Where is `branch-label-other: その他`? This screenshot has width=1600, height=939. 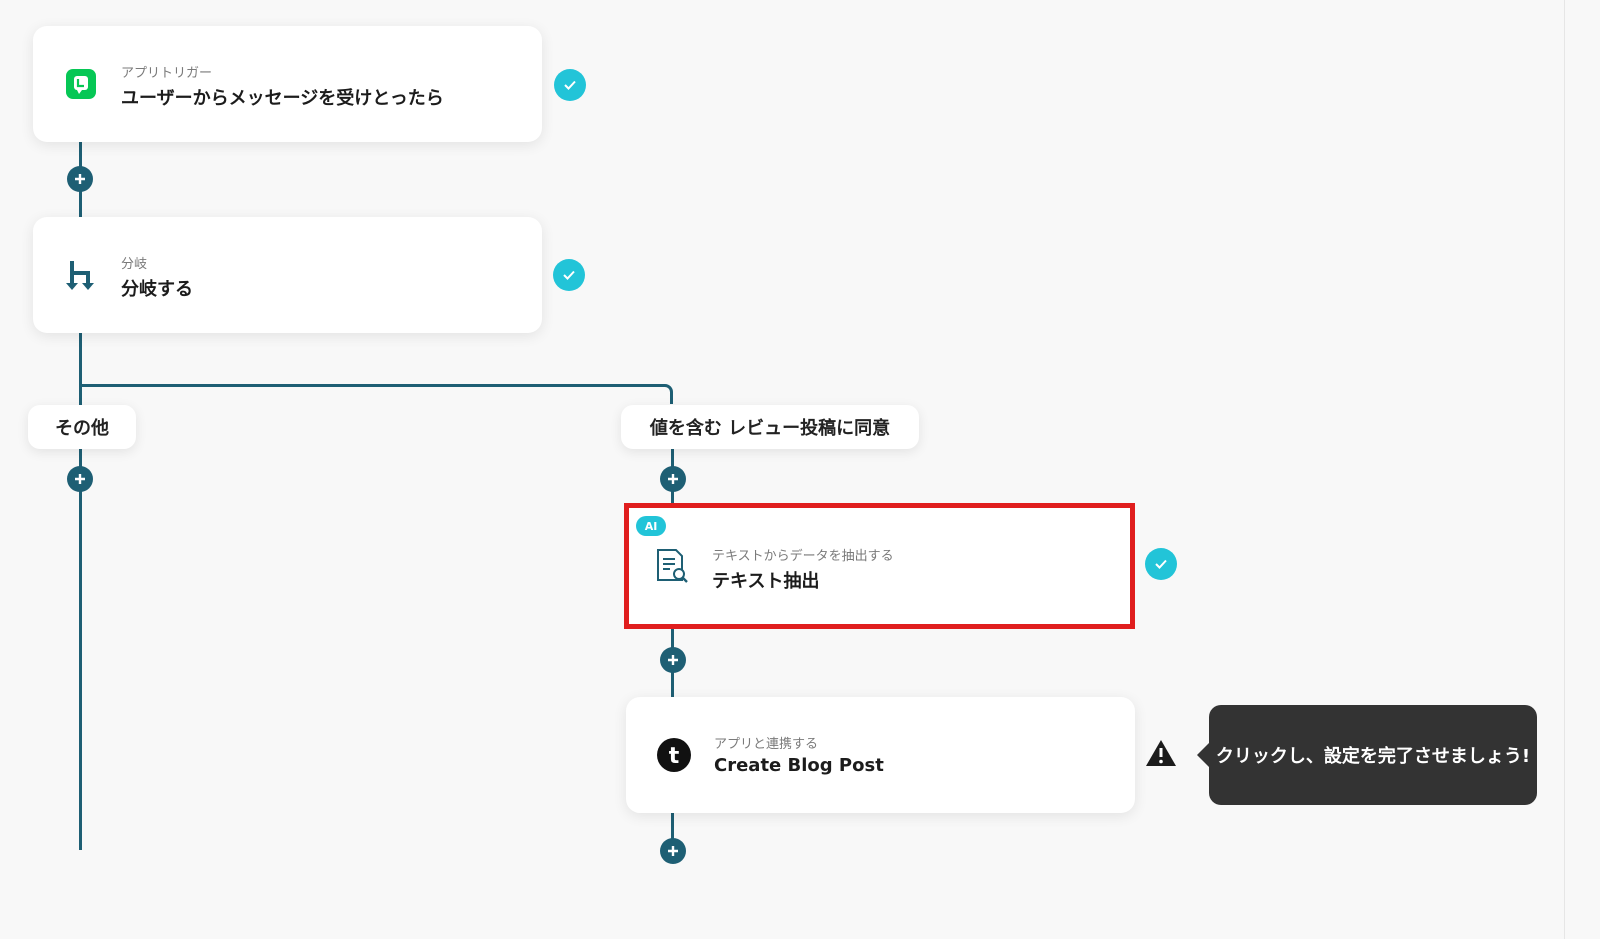
branch-label-other: その他 is located at coordinates (82, 427).